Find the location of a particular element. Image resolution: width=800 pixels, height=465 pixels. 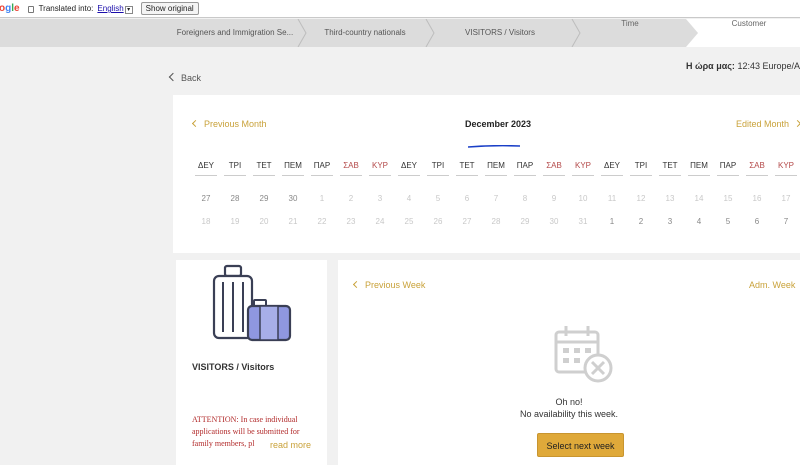

step-time: Time is located at coordinates (630, 33).